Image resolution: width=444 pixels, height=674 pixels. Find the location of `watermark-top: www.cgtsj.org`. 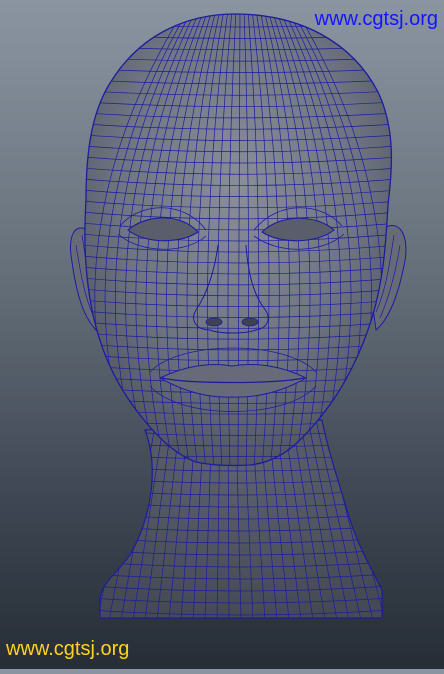

watermark-top: www.cgtsj.org is located at coordinates (376, 19).